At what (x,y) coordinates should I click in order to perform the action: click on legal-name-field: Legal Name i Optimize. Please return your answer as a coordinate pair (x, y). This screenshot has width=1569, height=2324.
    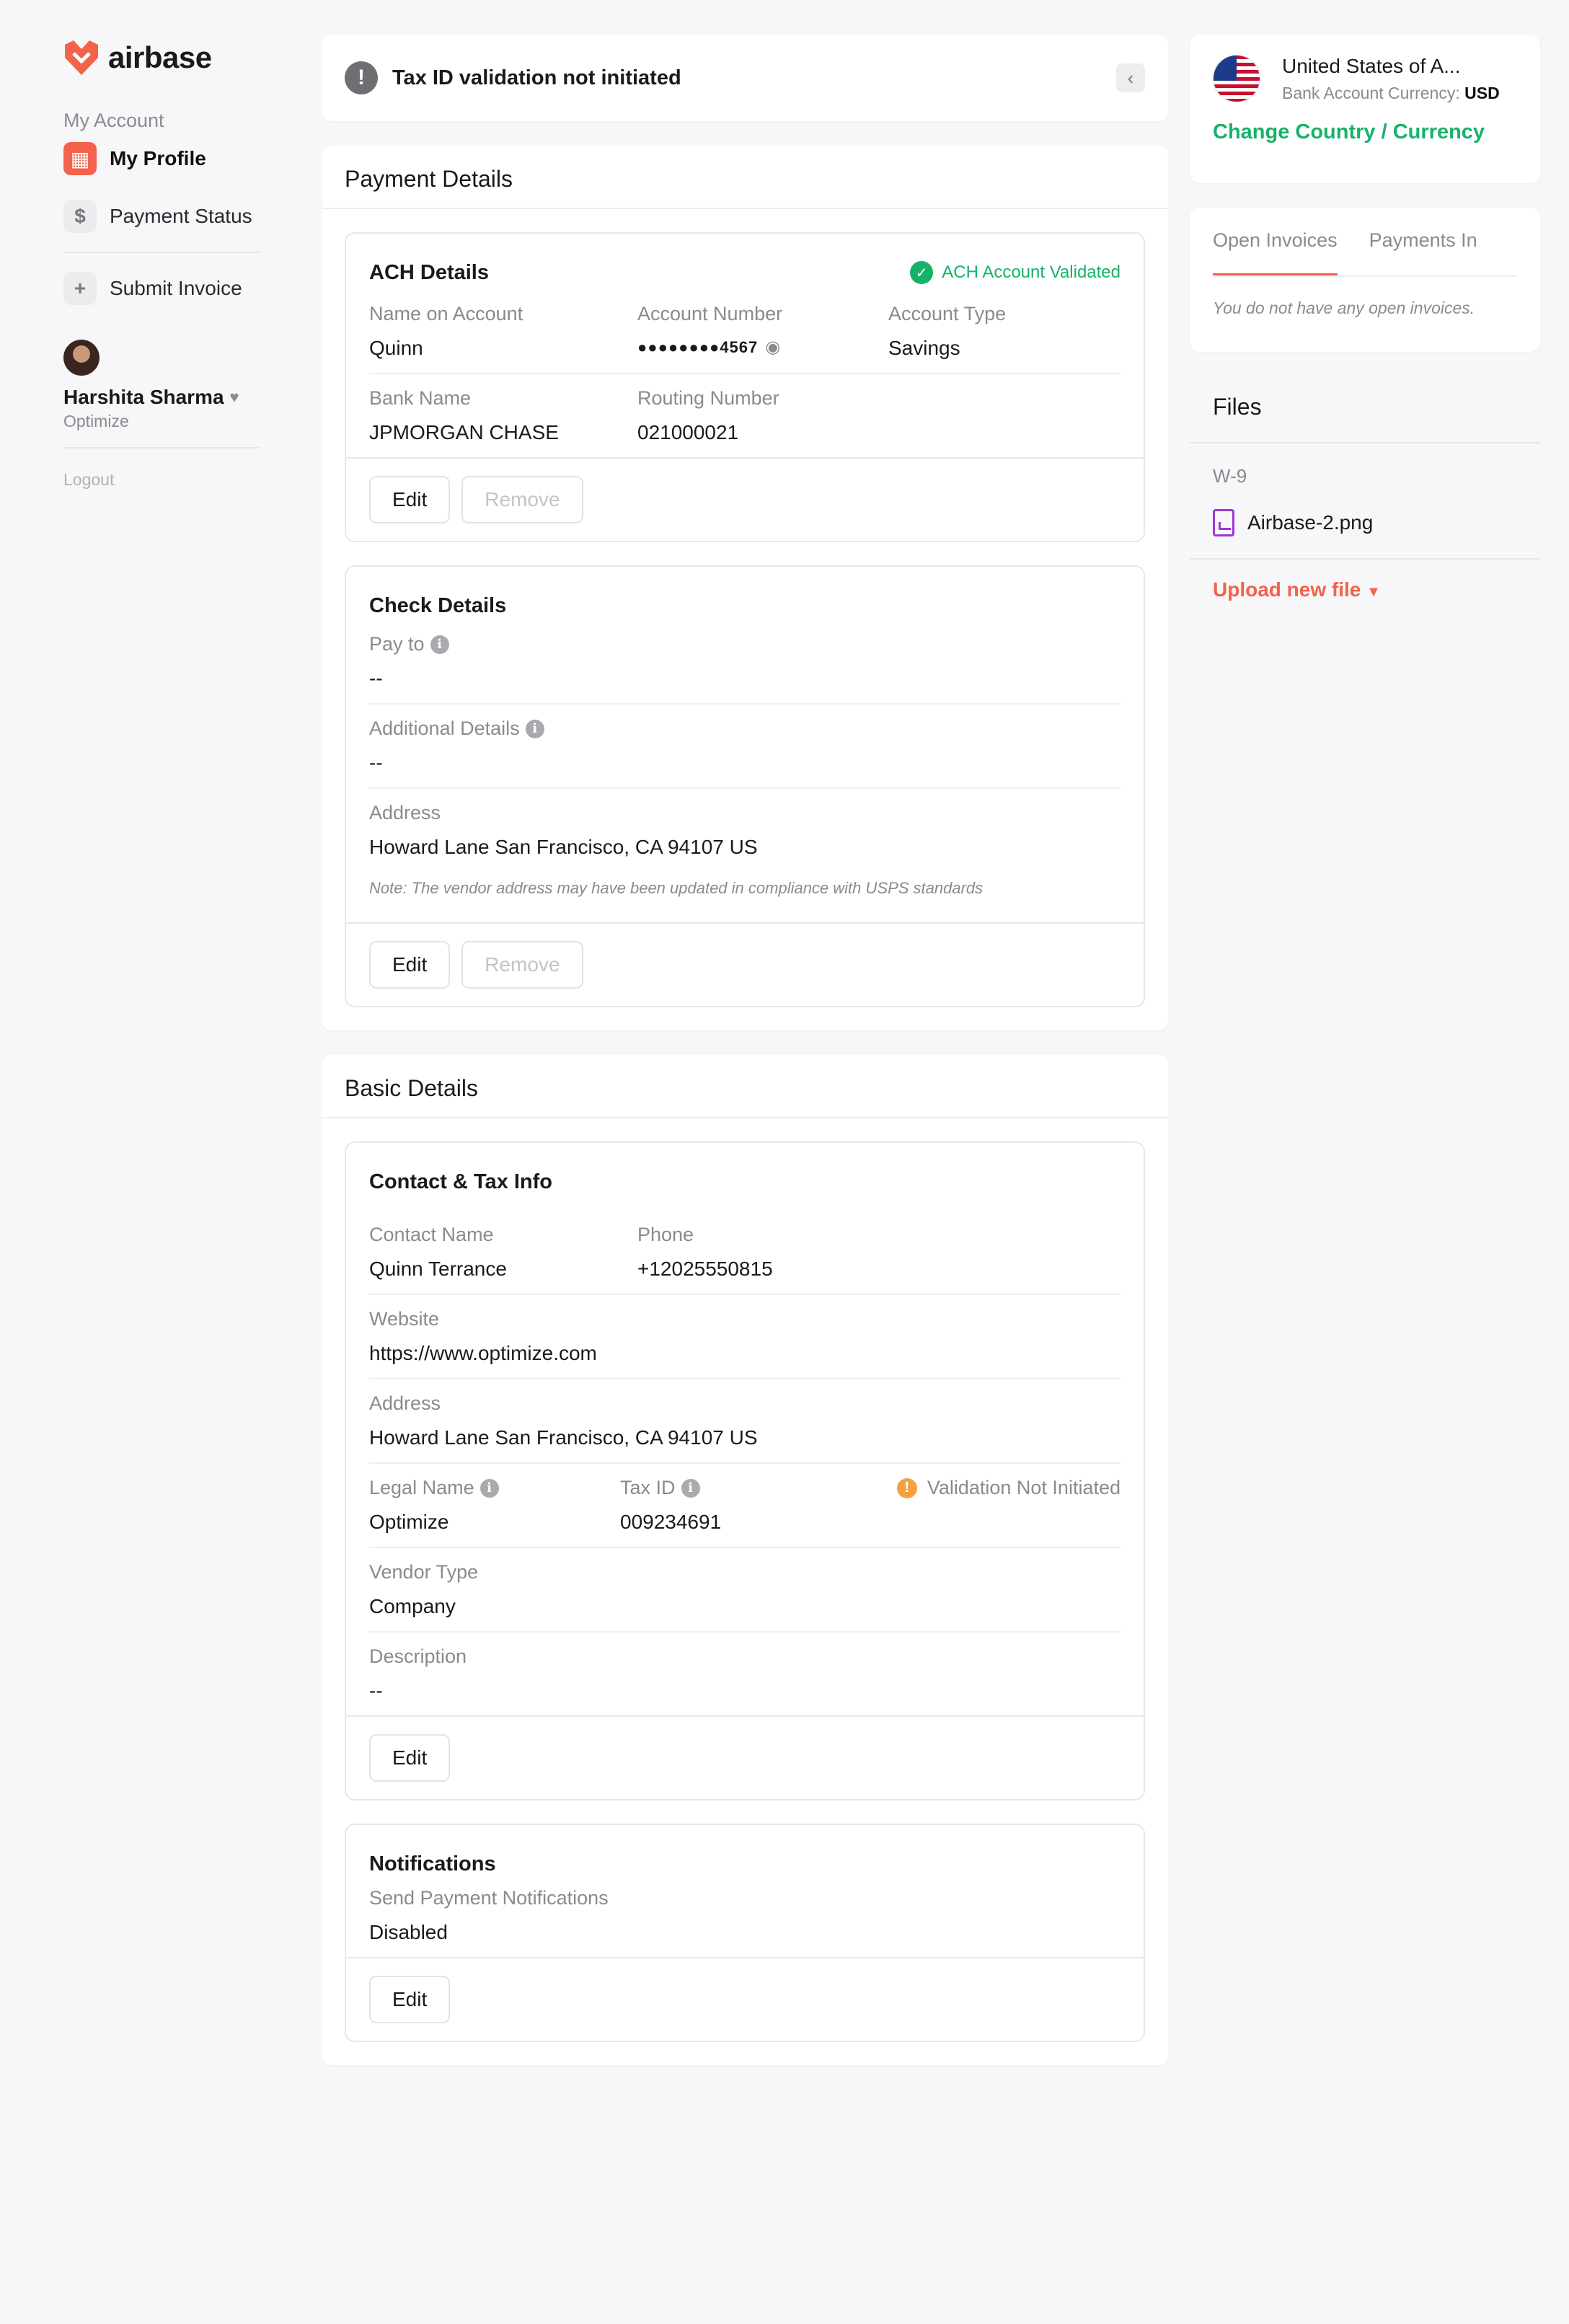
    Looking at the image, I should click on (494, 1505).